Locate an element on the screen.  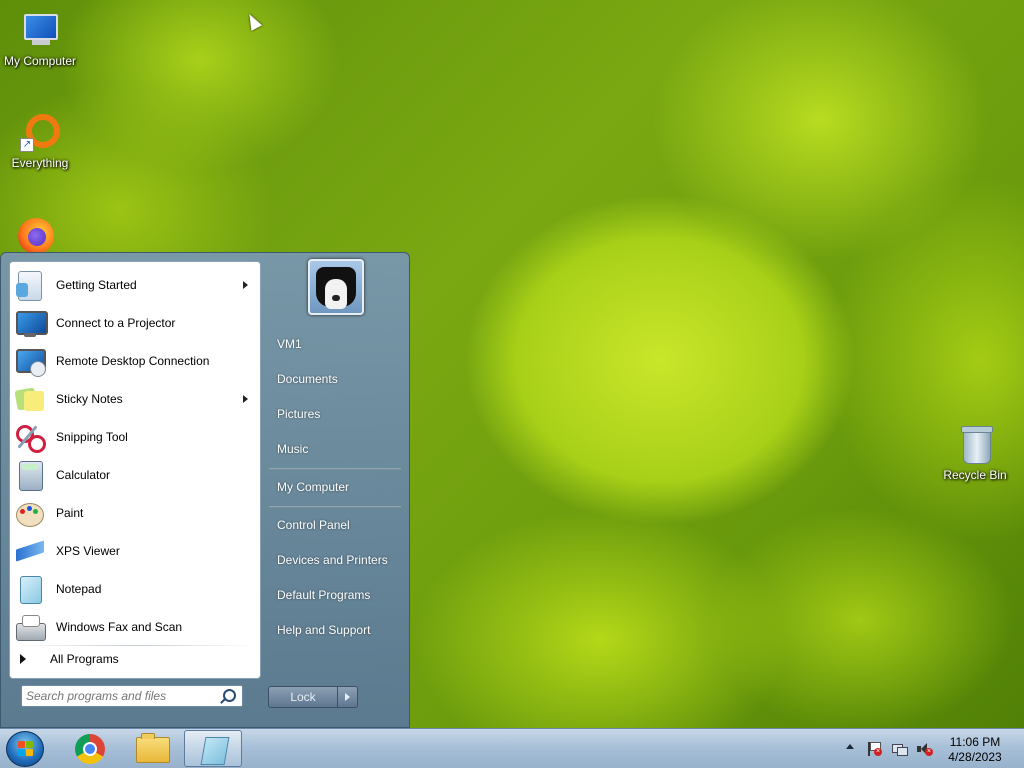
program-xps-viewer: XPS Viewer is located at coordinates (135, 551).